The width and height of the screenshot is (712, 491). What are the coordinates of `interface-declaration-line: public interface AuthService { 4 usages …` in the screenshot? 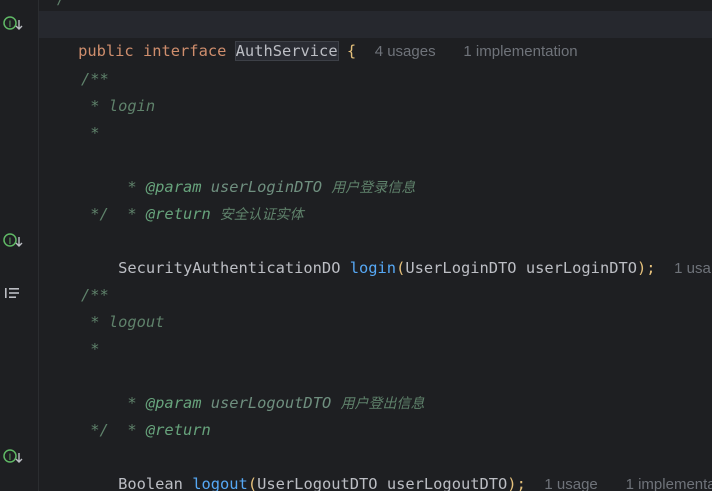 It's located at (375, 36).